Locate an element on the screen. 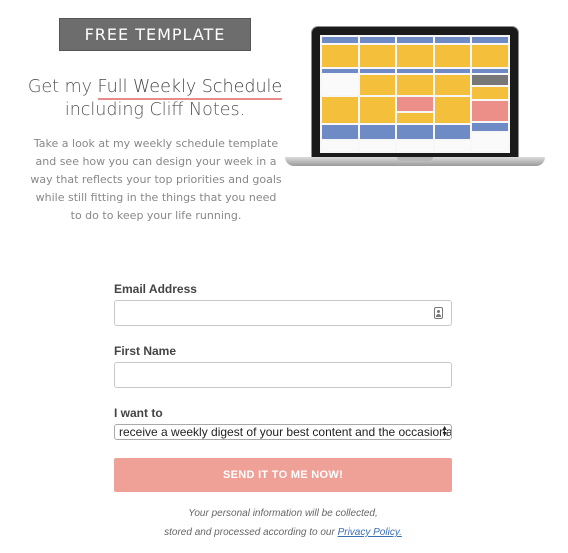  contact-card-icon is located at coordinates (438, 313).